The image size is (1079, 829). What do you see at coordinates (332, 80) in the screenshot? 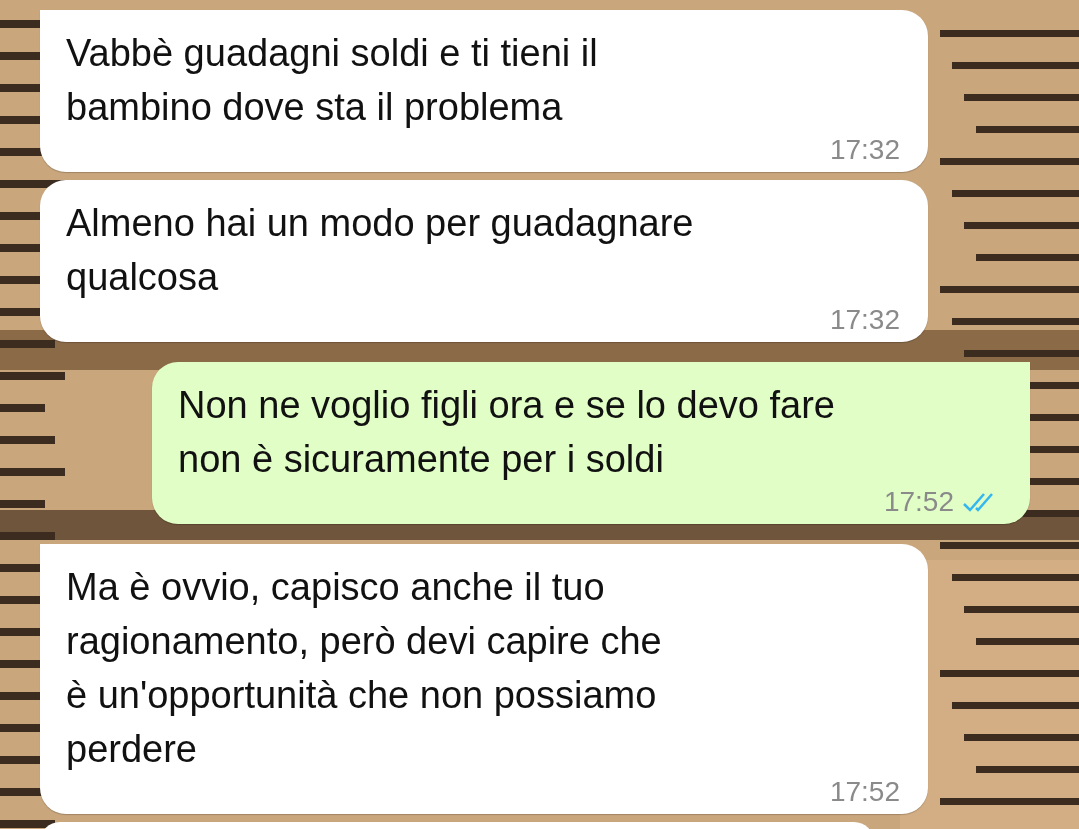
I see `message-text: Vabbè guadagni soldi e ti tieni il bambino dove sta il problema` at bounding box center [332, 80].